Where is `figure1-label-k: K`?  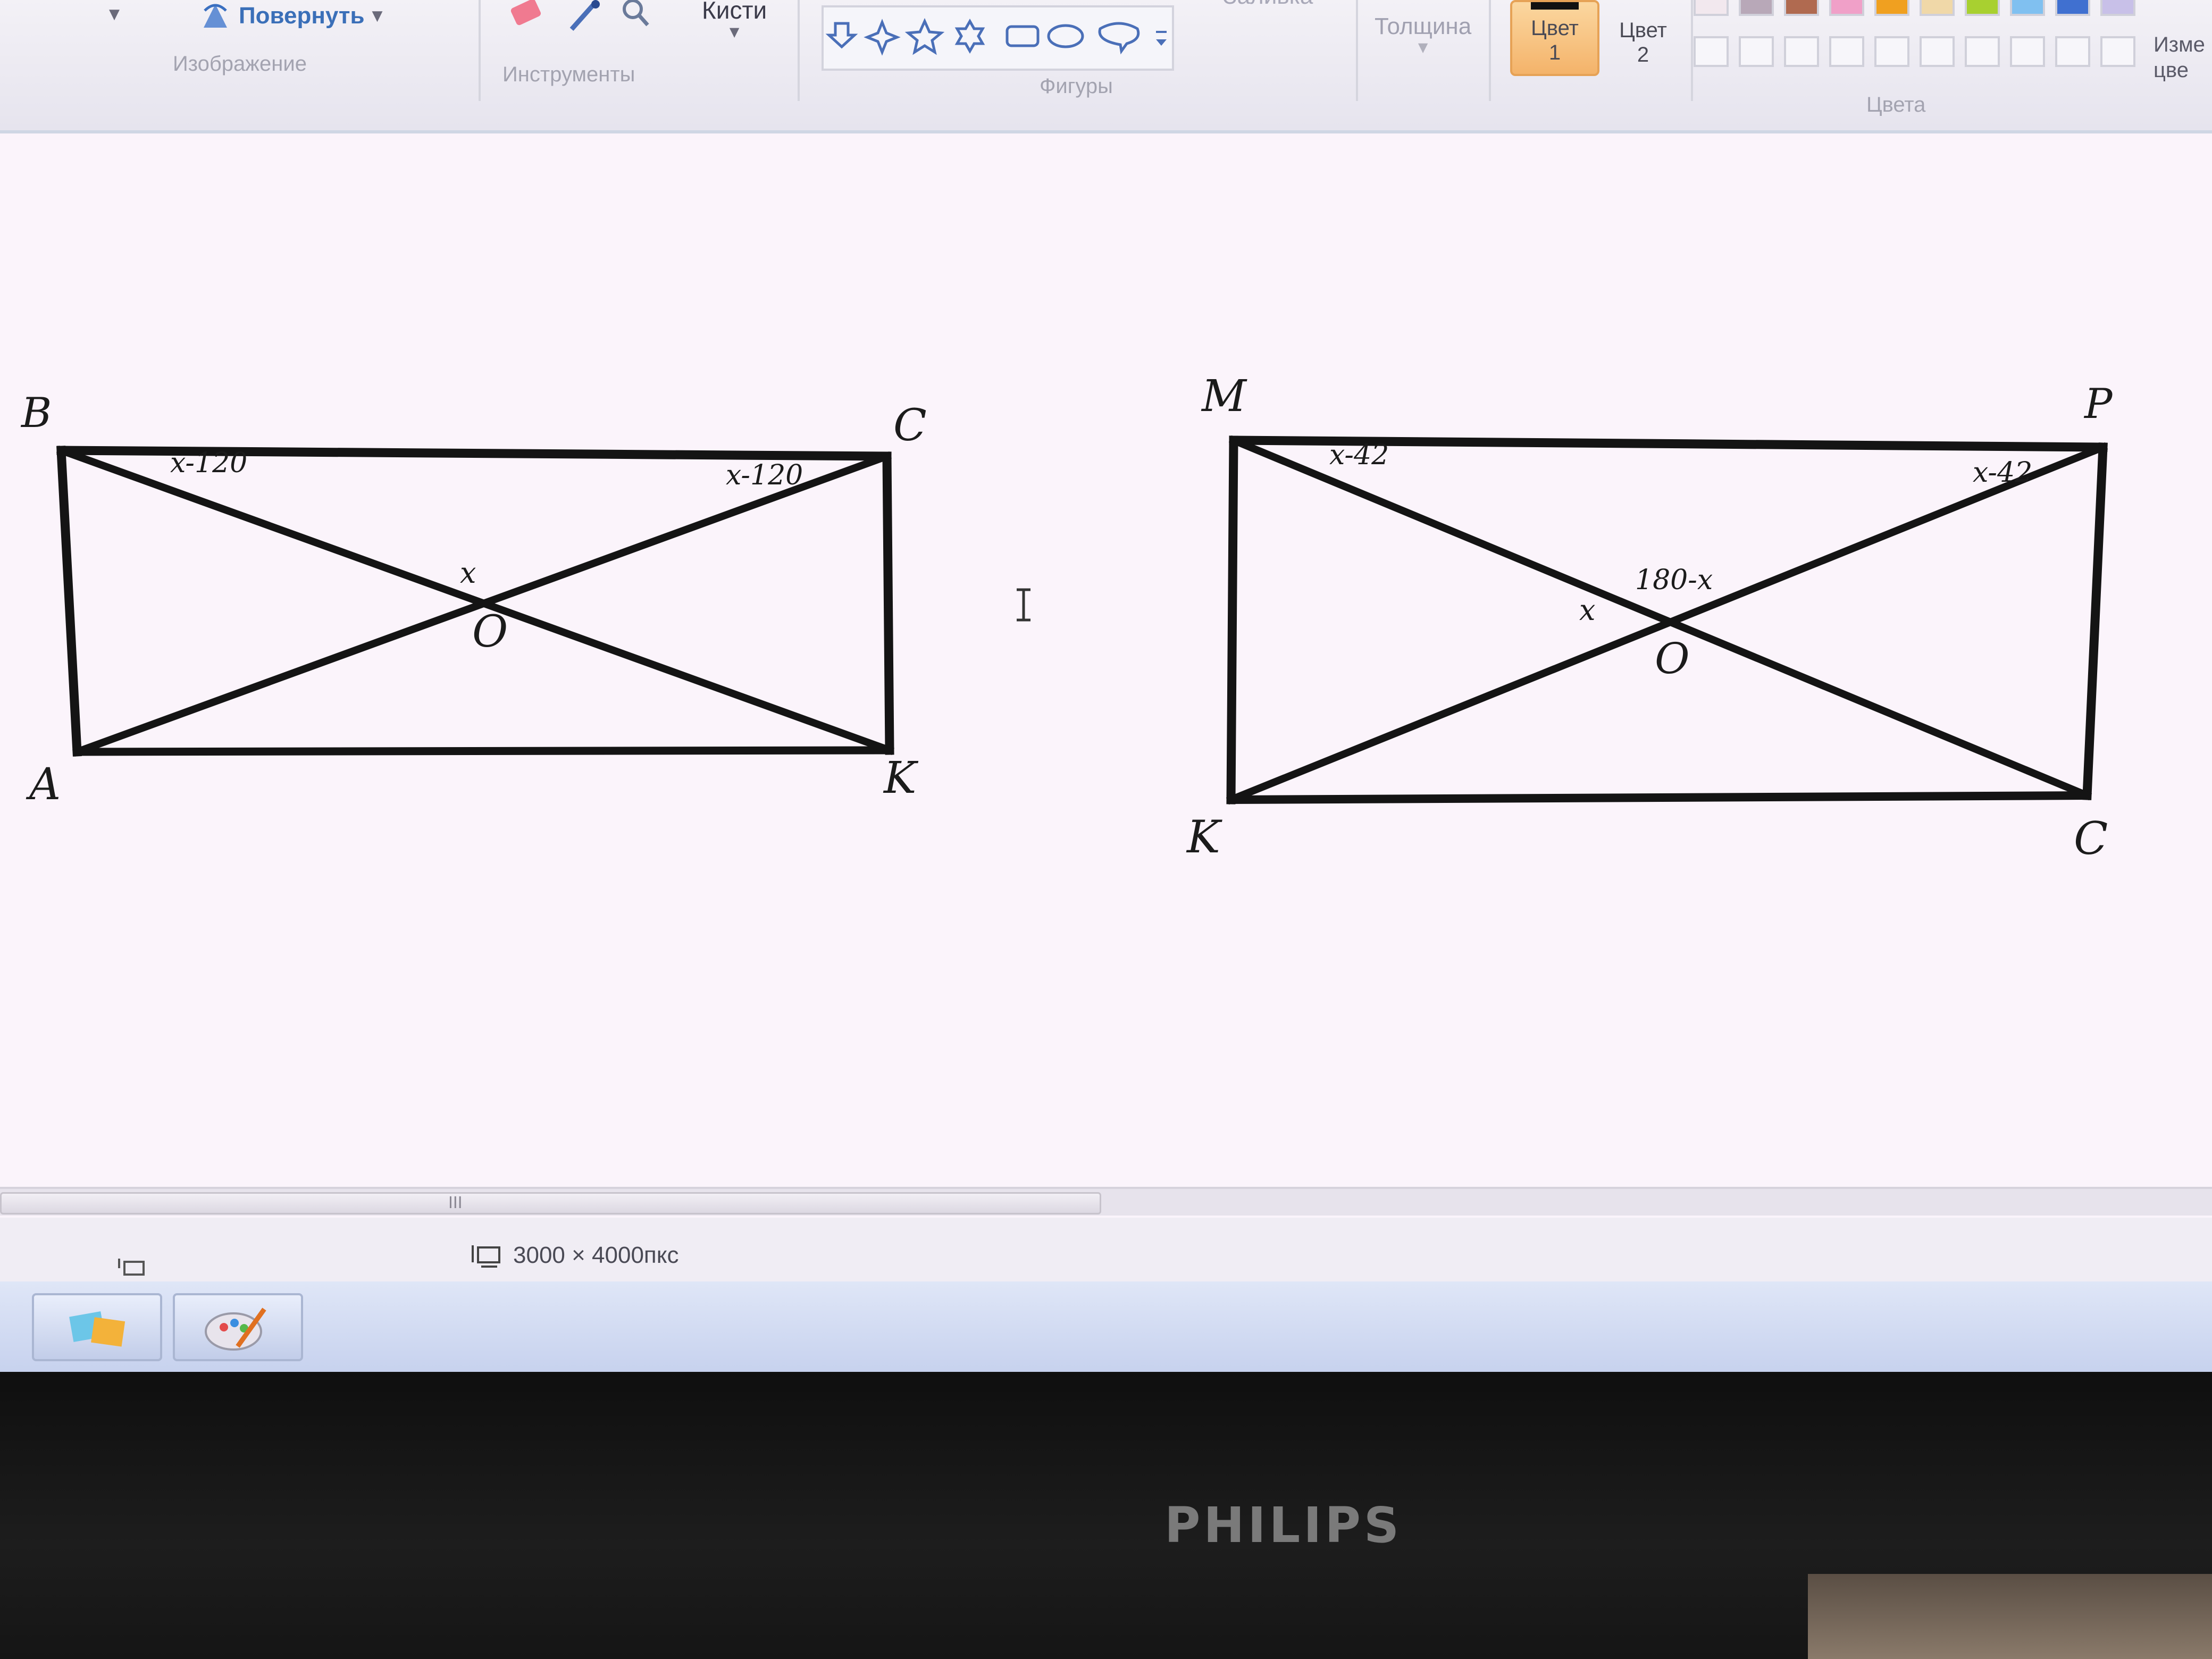
figure1-label-k: K is located at coordinates (901, 778).